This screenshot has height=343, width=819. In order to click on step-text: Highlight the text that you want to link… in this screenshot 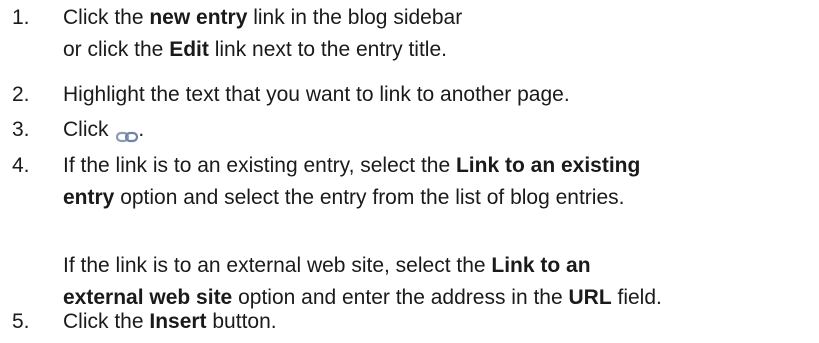, I will do `click(316, 94)`.